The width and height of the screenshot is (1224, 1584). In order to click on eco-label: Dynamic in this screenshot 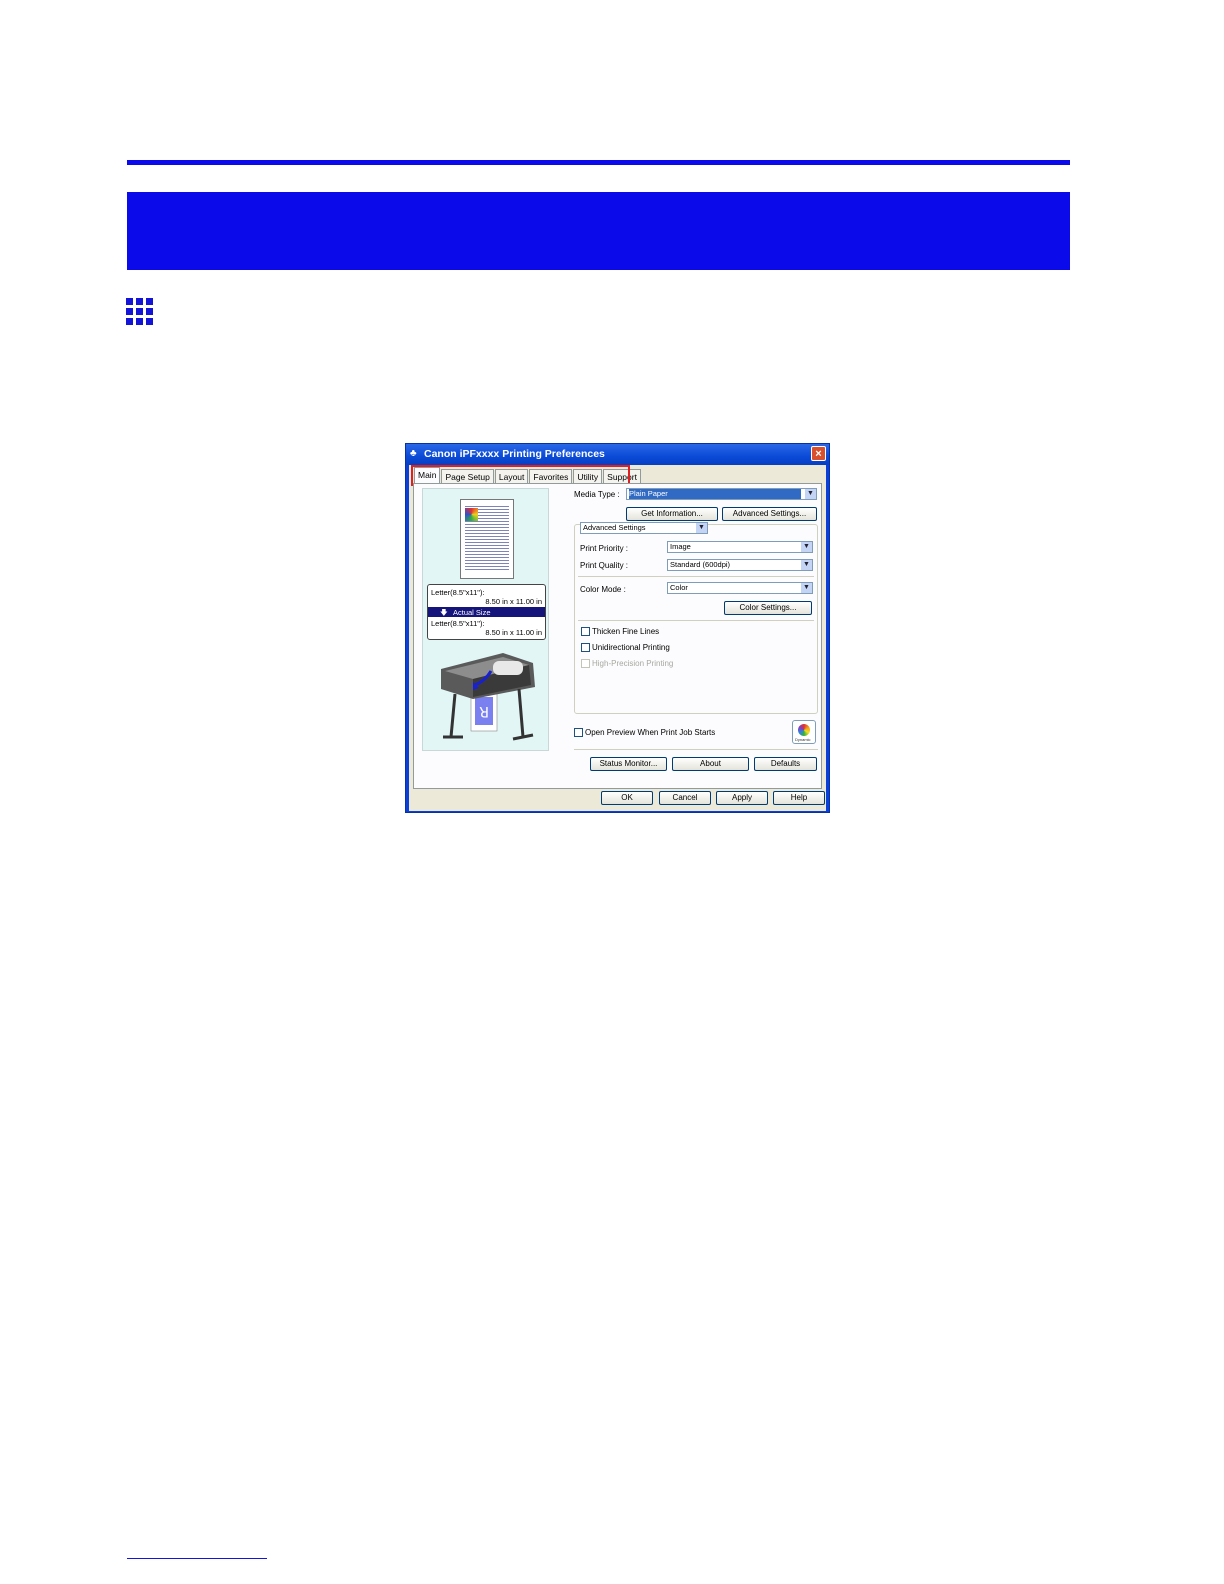, I will do `click(803, 739)`.